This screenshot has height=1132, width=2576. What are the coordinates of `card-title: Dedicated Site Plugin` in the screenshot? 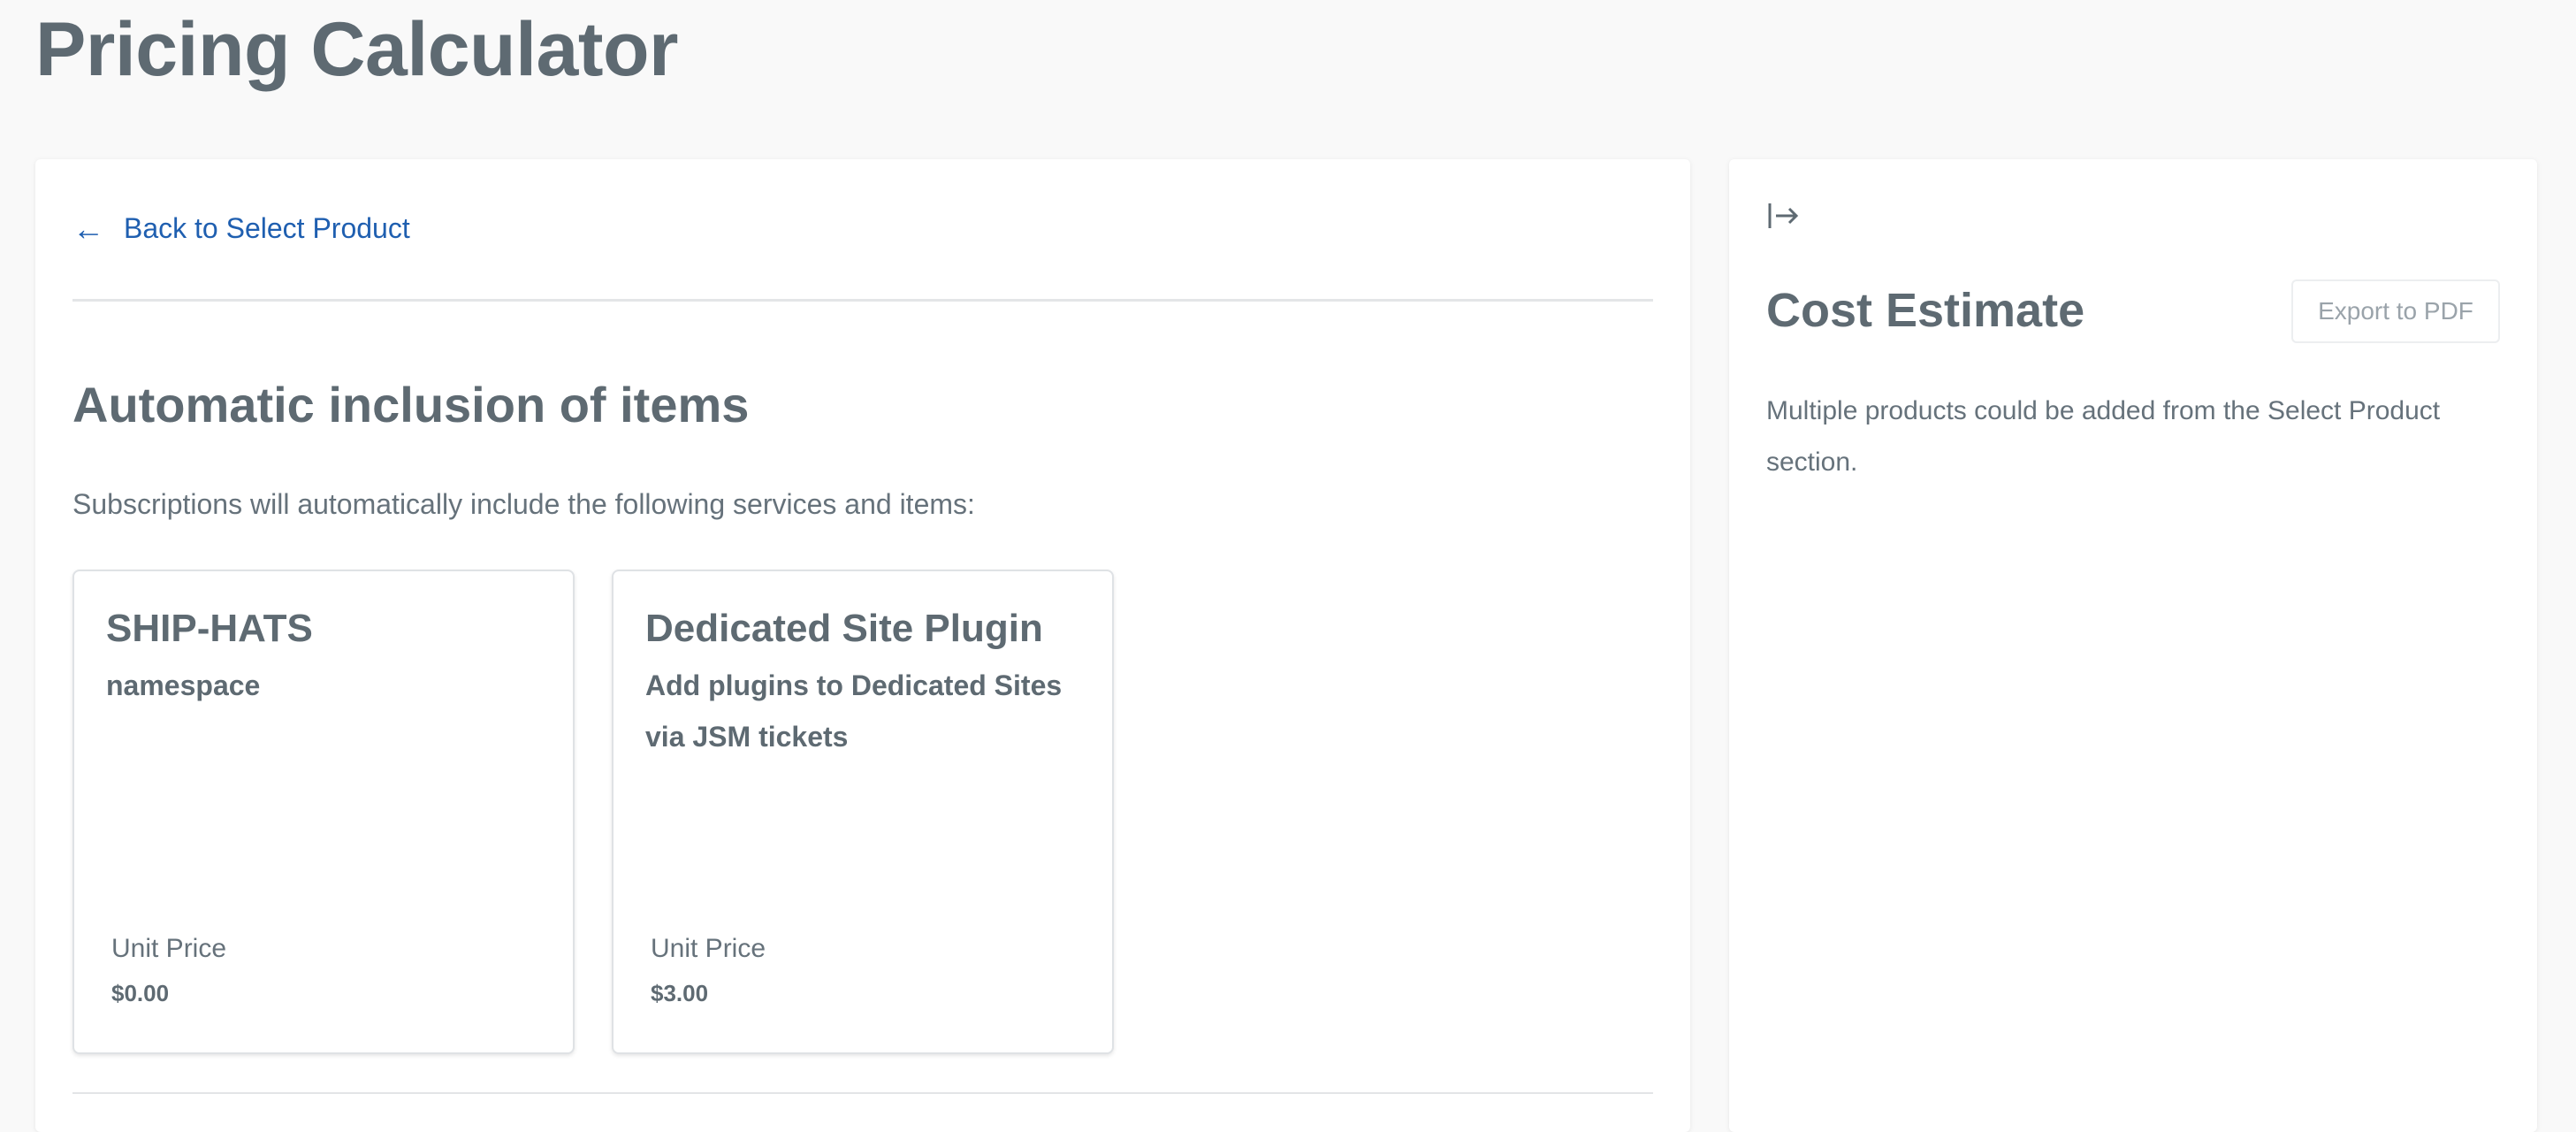 It's located at (844, 629).